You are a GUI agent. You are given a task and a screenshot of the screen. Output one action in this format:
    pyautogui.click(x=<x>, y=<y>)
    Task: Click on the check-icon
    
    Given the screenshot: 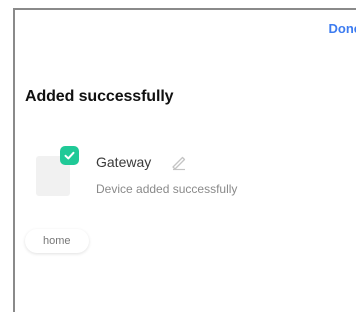 What is the action you would take?
    pyautogui.click(x=69, y=155)
    